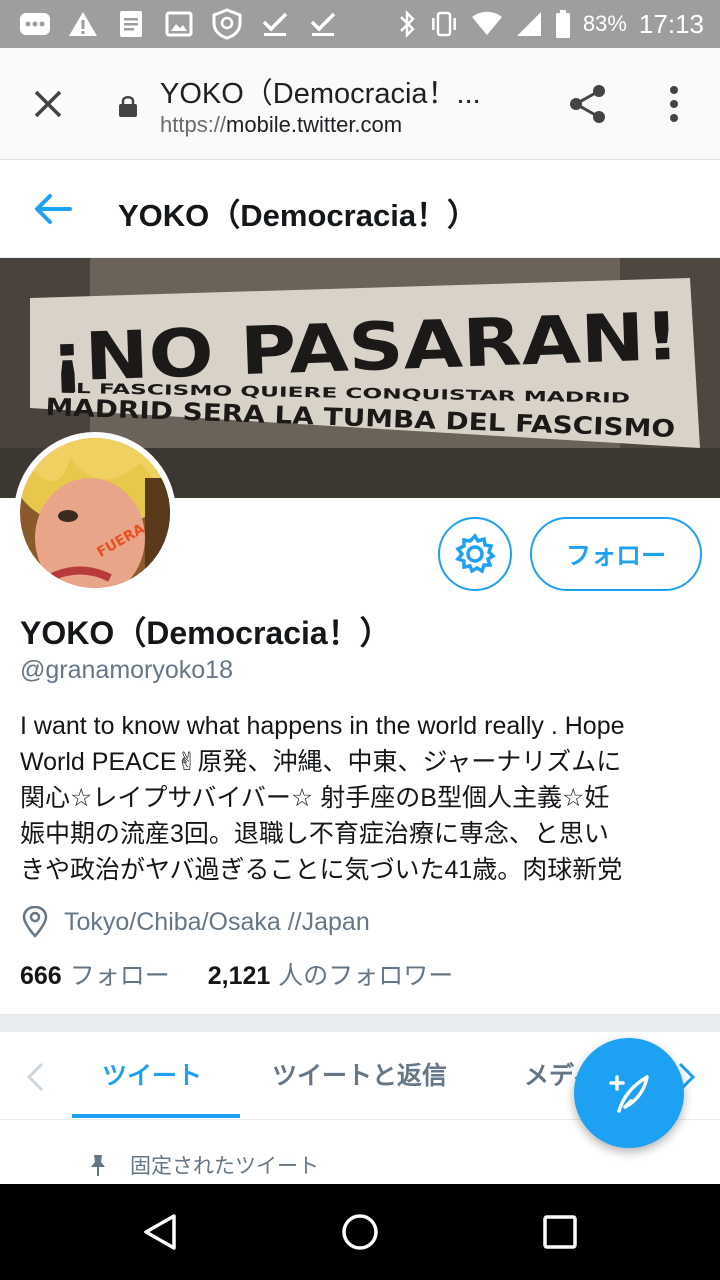 This screenshot has width=720, height=1280. I want to click on document-icon, so click(131, 24).